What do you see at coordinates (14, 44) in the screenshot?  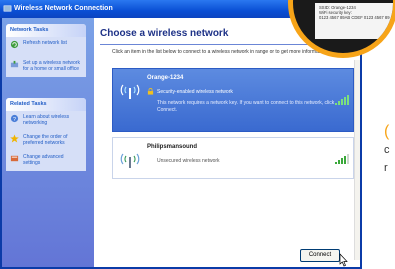 I see `refresh-icon` at bounding box center [14, 44].